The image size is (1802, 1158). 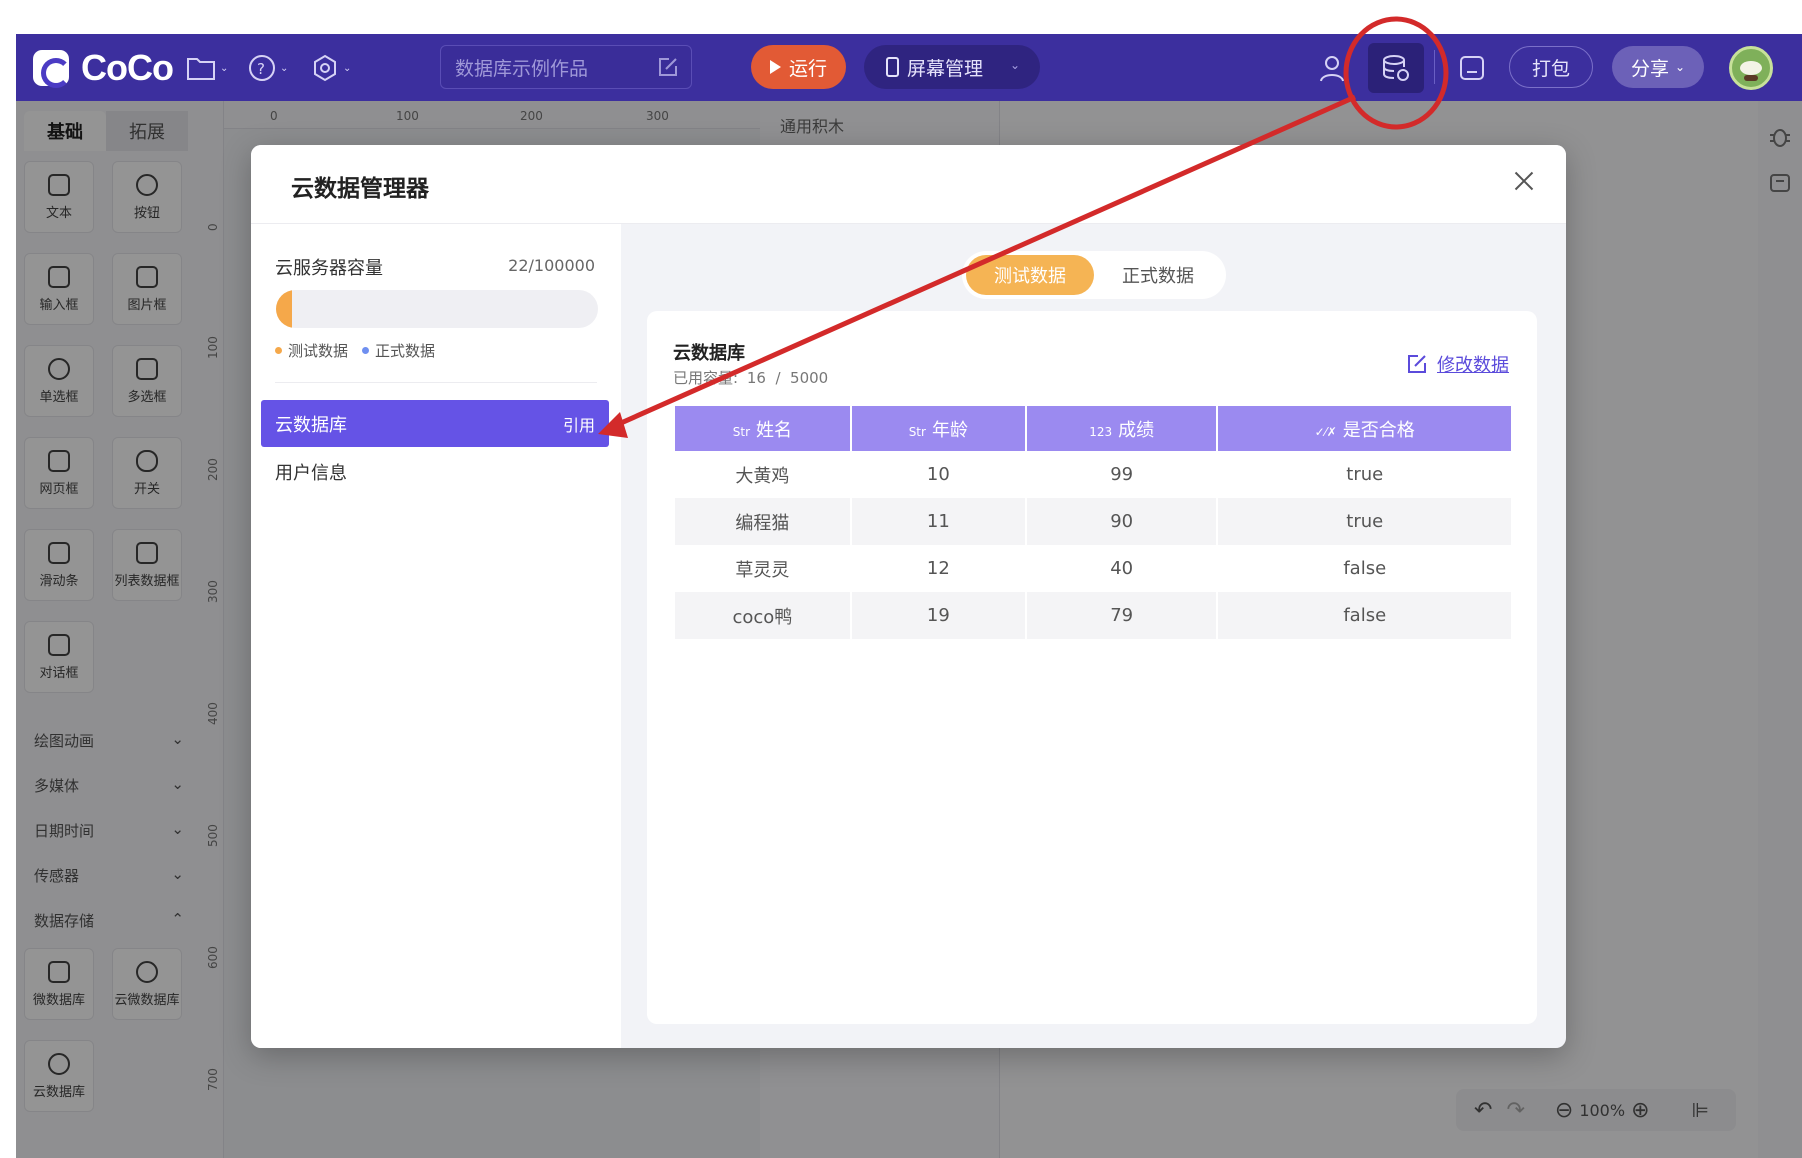 What do you see at coordinates (435, 471) in the screenshot?
I see `database-item-user-info: 用户信息` at bounding box center [435, 471].